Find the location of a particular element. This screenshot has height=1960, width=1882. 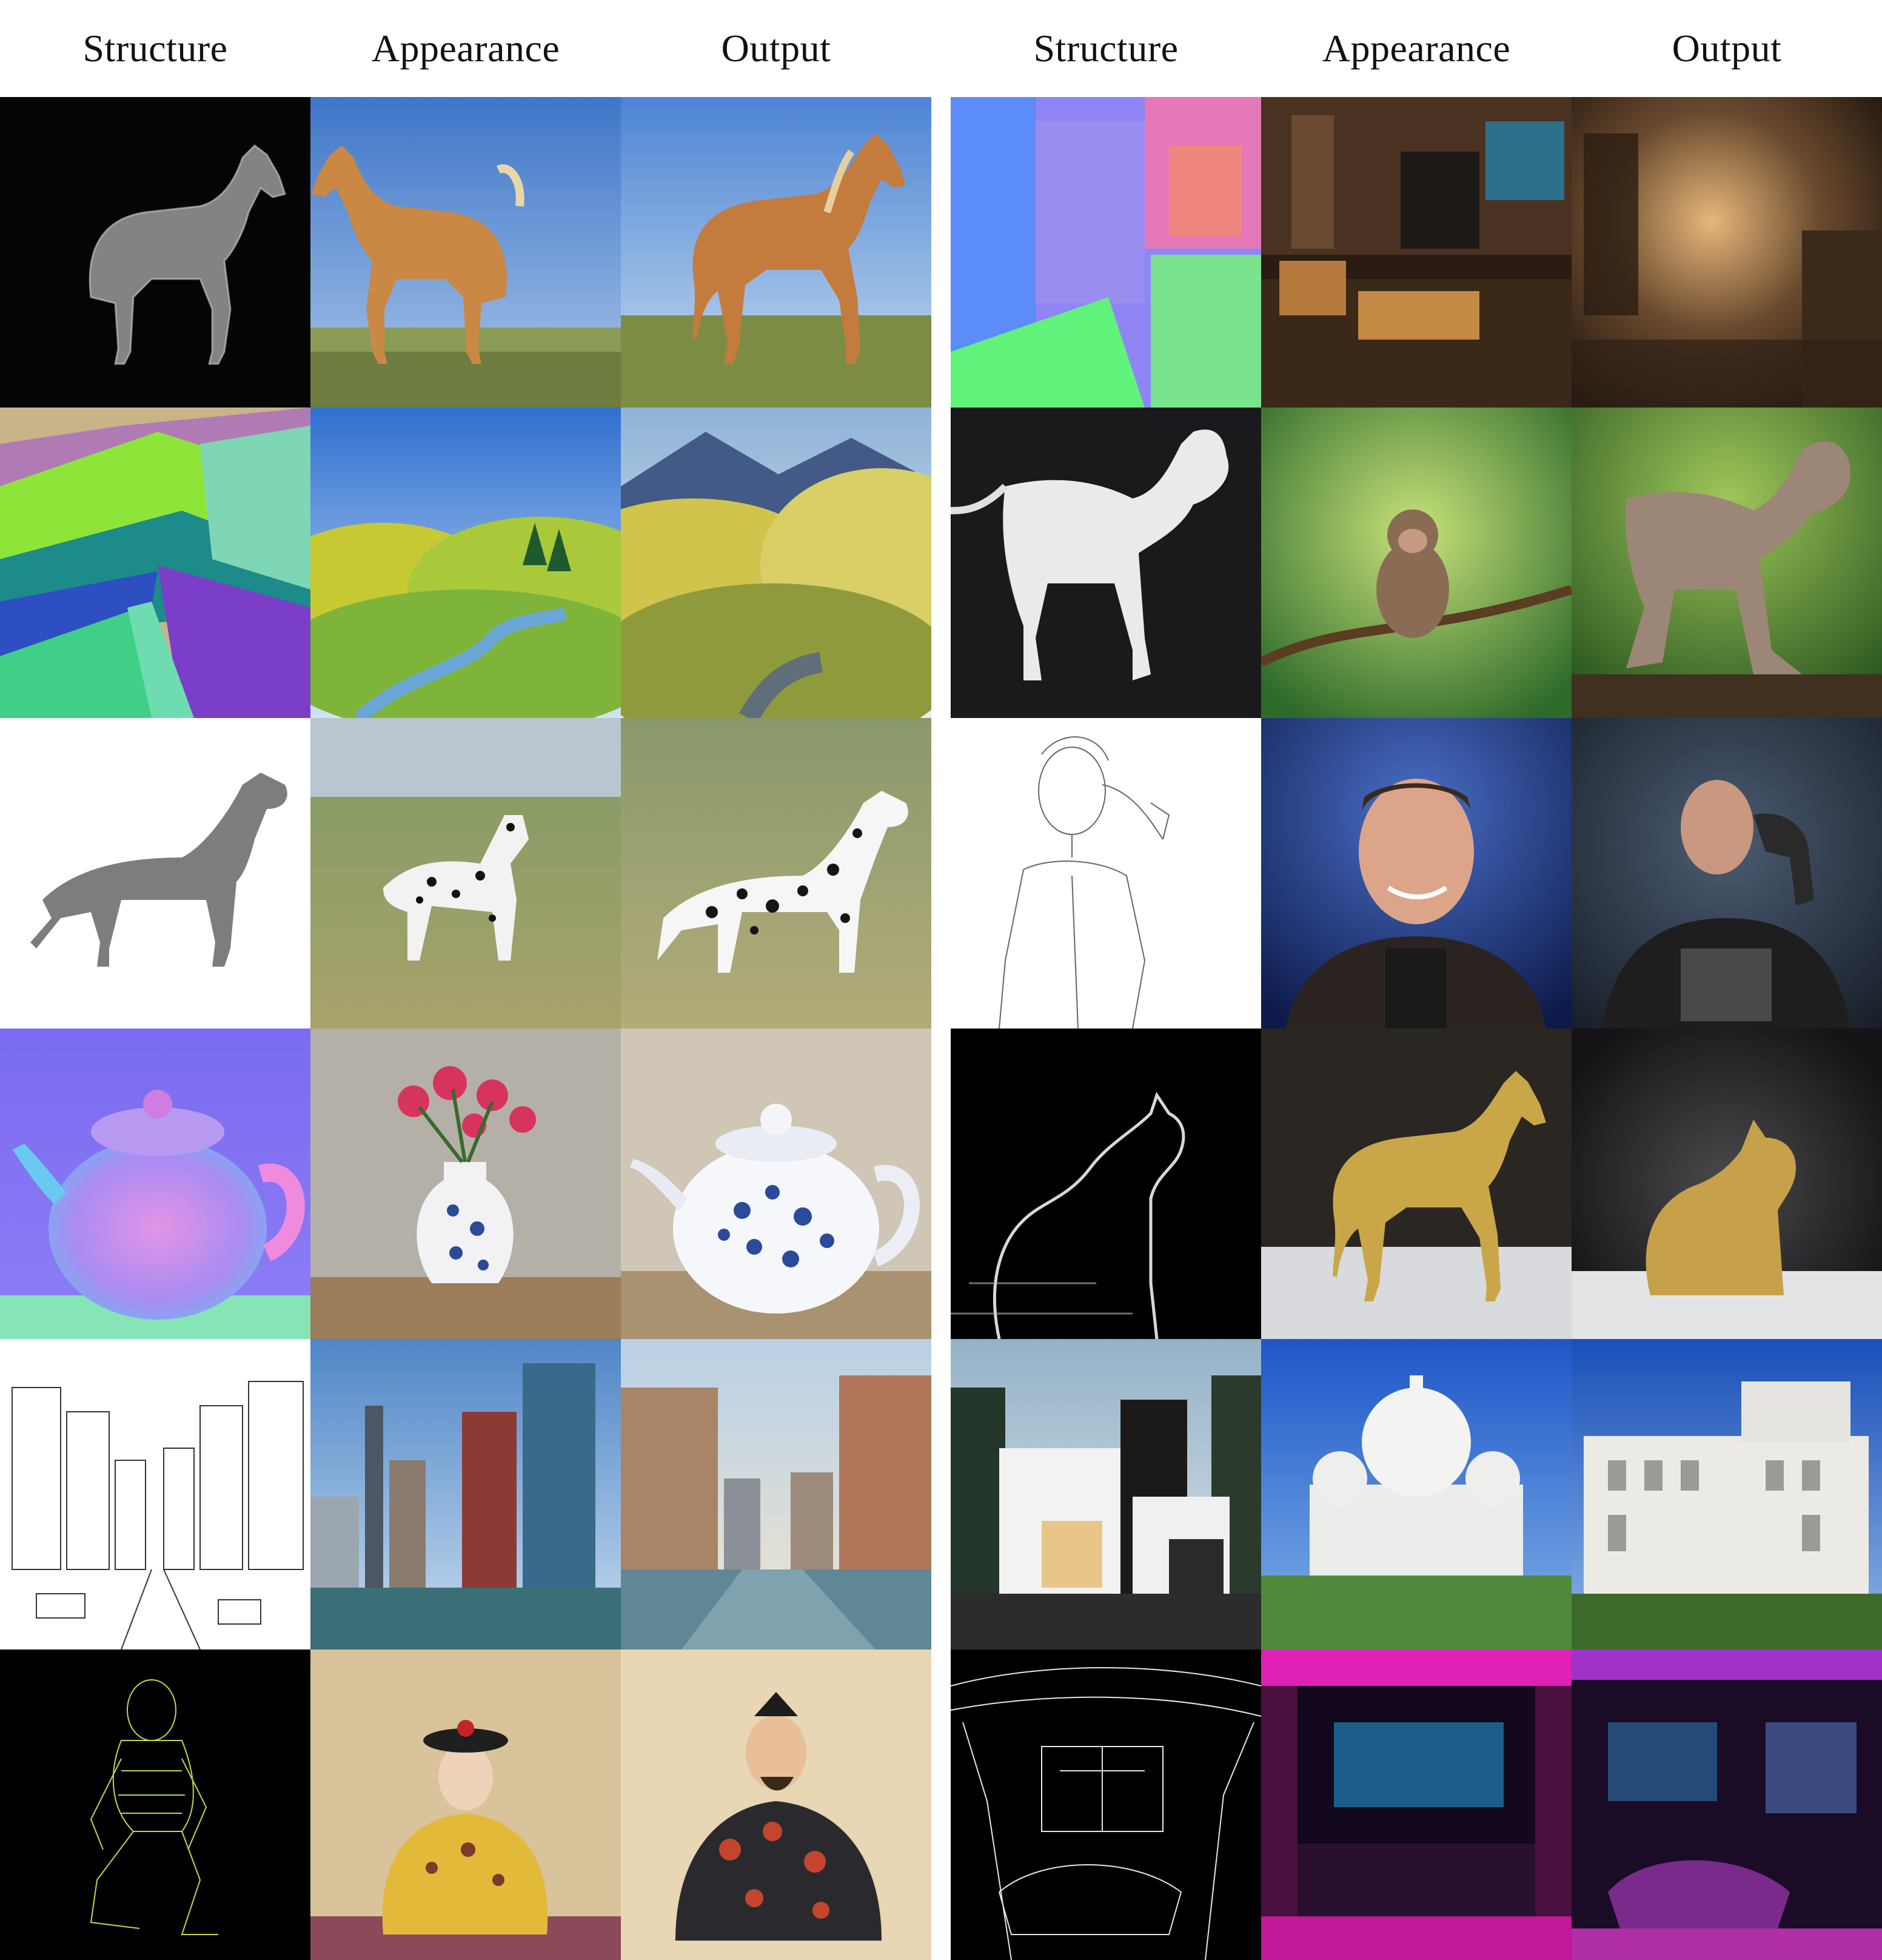

horse-output is located at coordinates (776, 252).